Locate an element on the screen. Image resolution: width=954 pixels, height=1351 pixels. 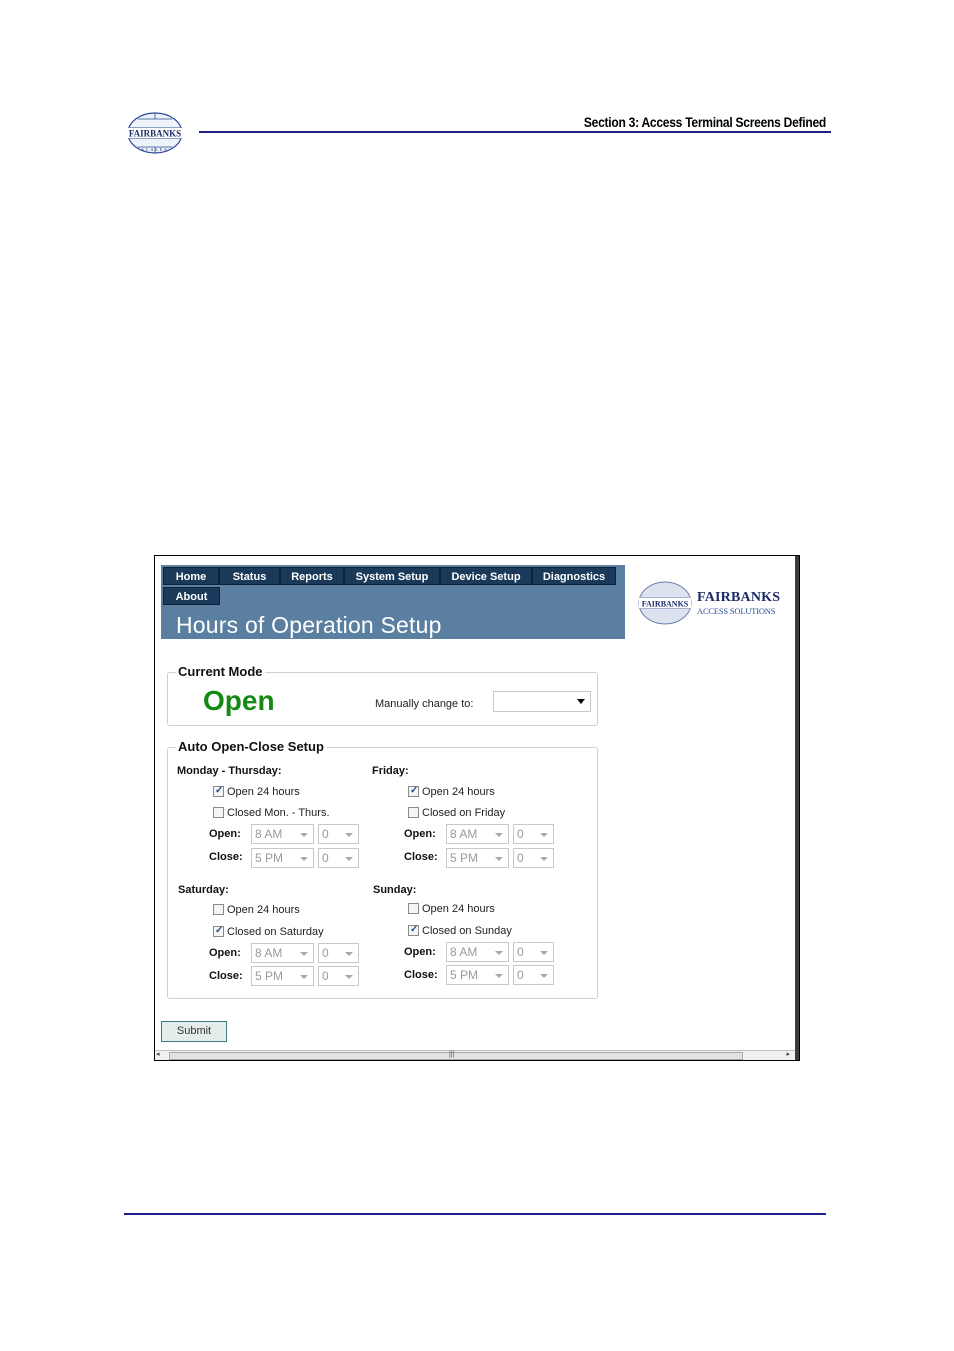
current-mode-legend: Current Mode is located at coordinates (220, 671).